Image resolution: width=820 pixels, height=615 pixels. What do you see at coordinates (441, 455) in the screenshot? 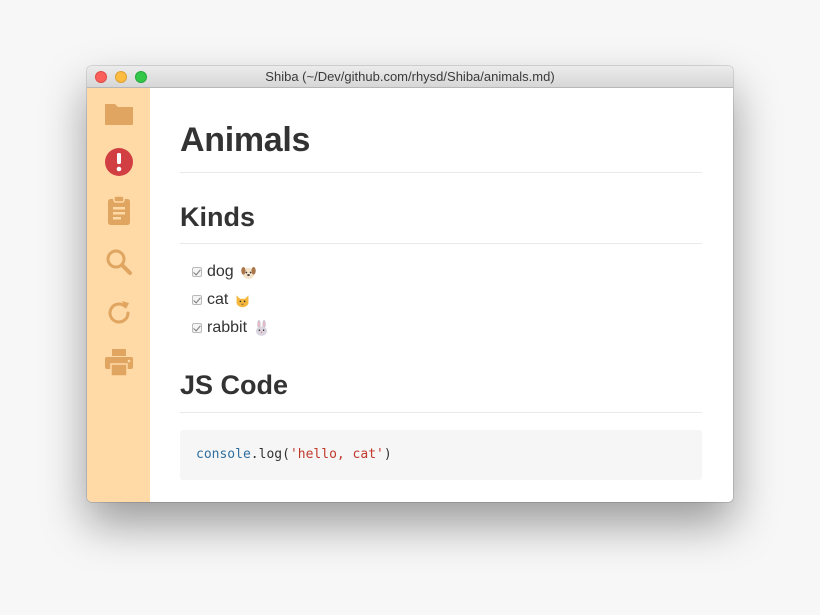
I see `code-block: console.log('hello, cat')` at bounding box center [441, 455].